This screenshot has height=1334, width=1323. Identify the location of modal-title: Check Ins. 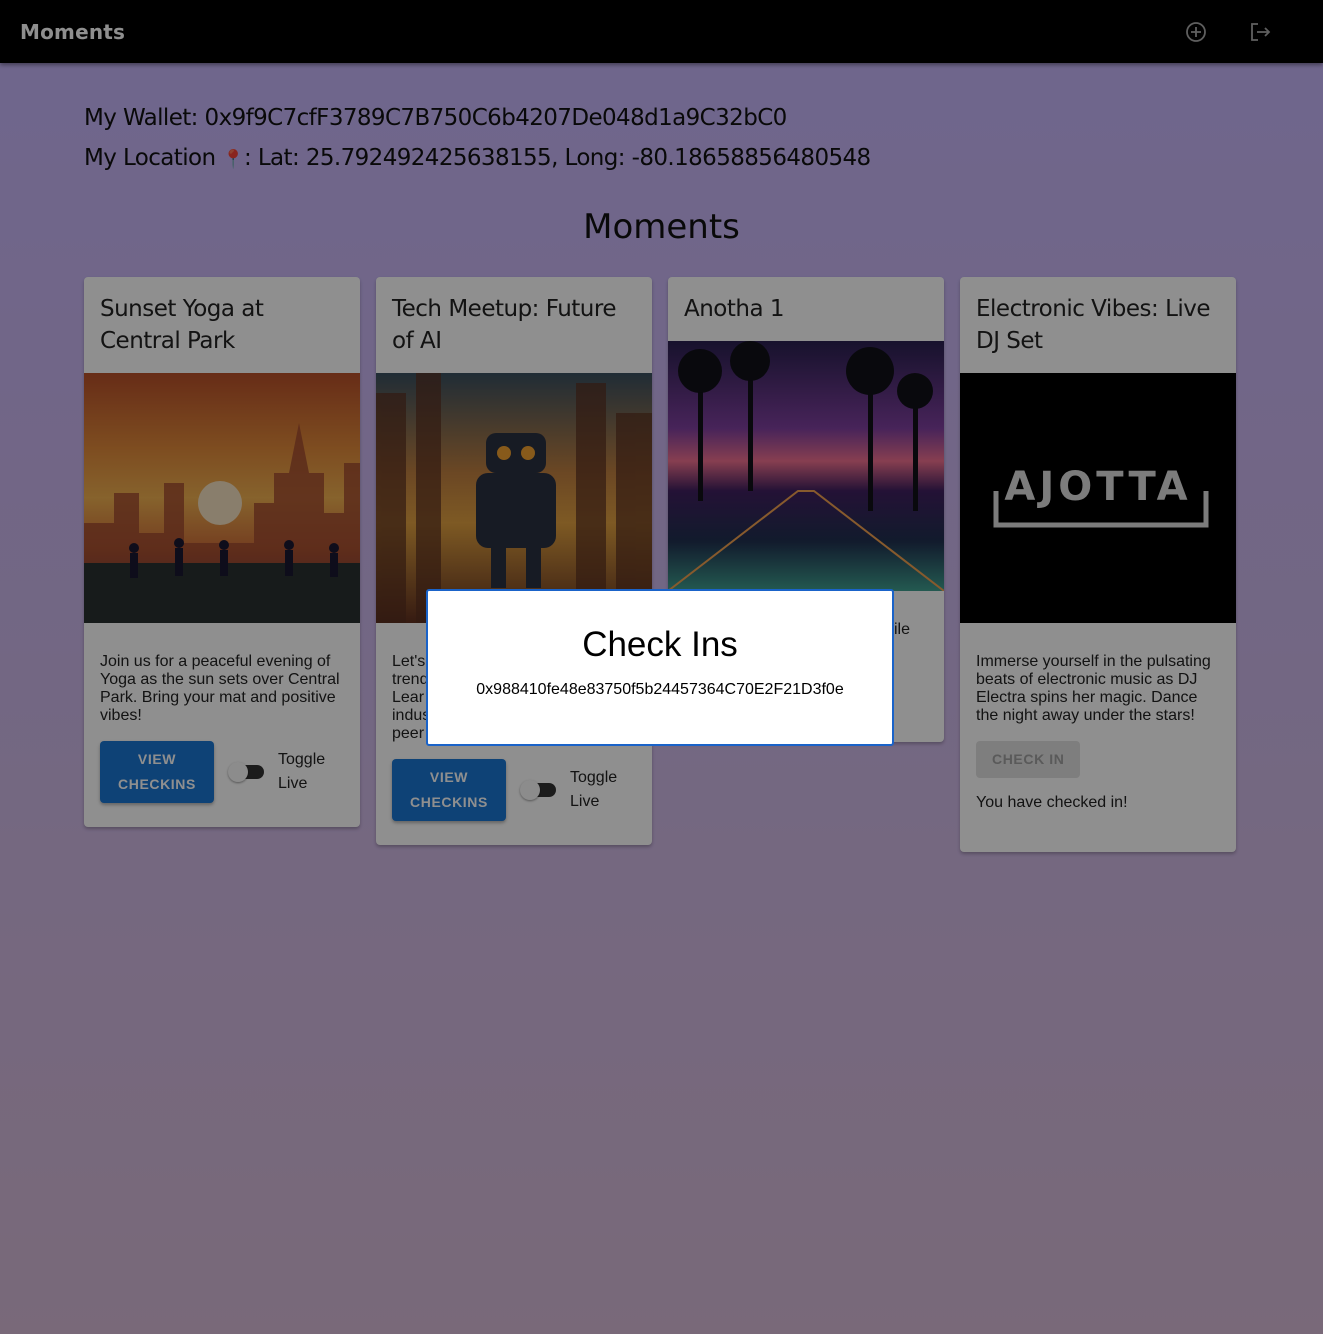
(660, 644).